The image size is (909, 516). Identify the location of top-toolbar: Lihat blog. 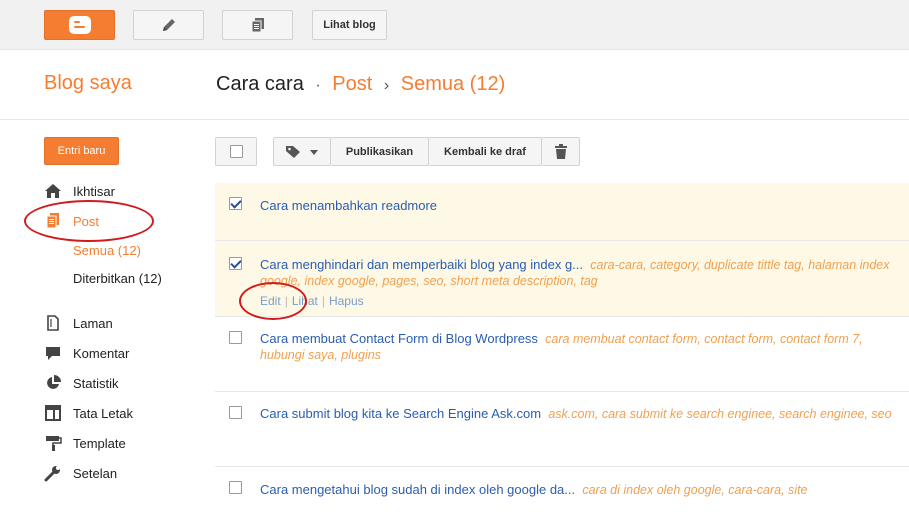
(454, 25).